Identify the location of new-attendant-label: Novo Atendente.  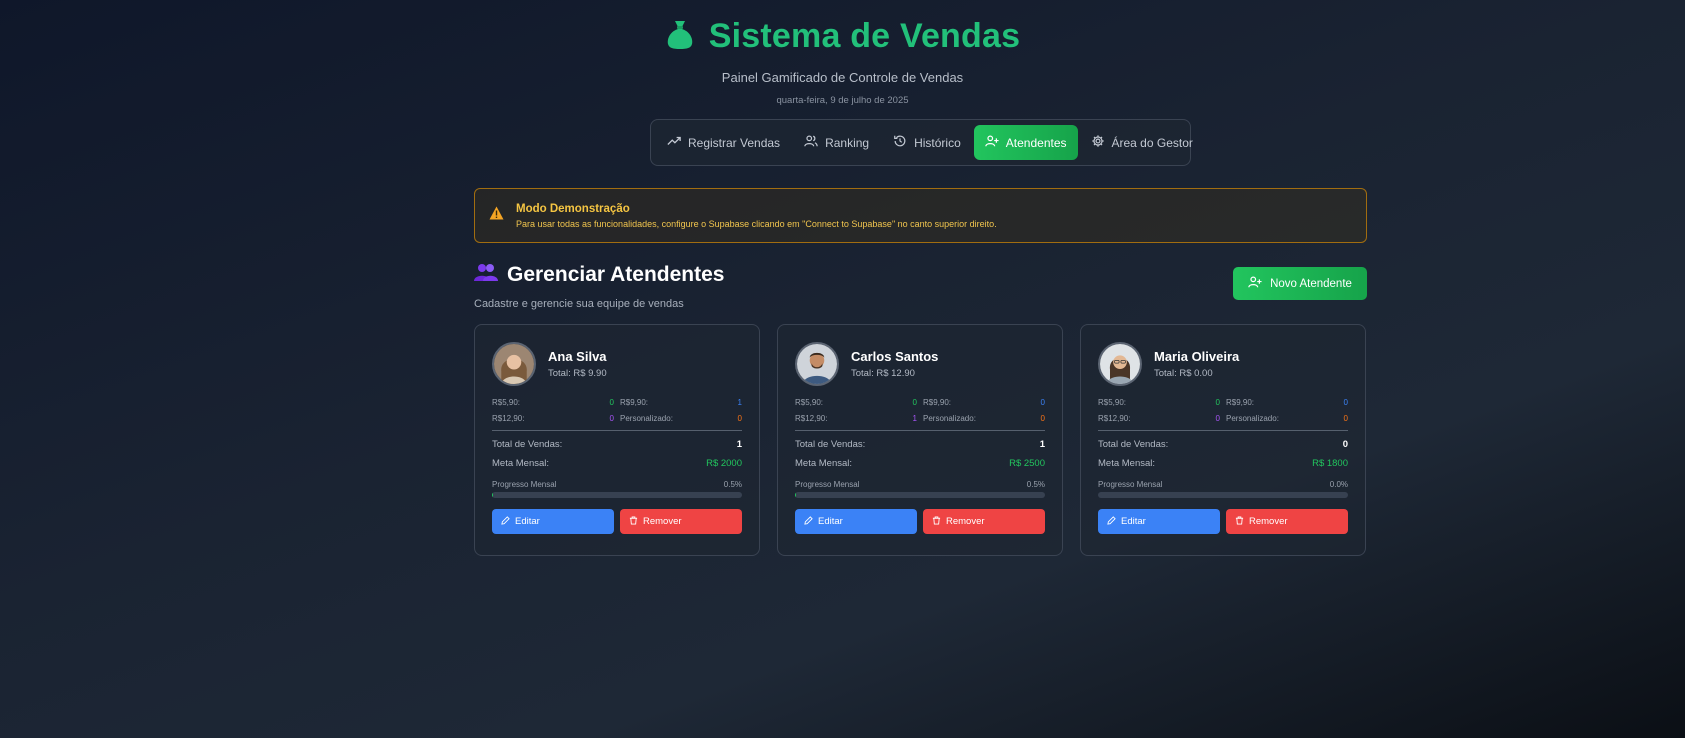
(1311, 283).